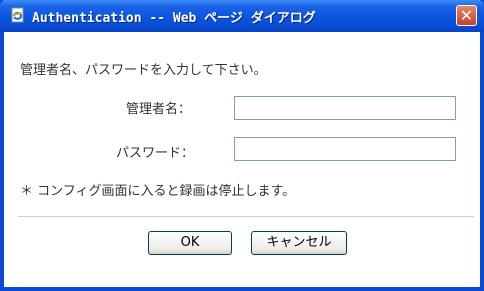 This screenshot has height=291, width=484. Describe the element at coordinates (299, 243) in the screenshot. I see `cancel-button: キャンセル` at that location.